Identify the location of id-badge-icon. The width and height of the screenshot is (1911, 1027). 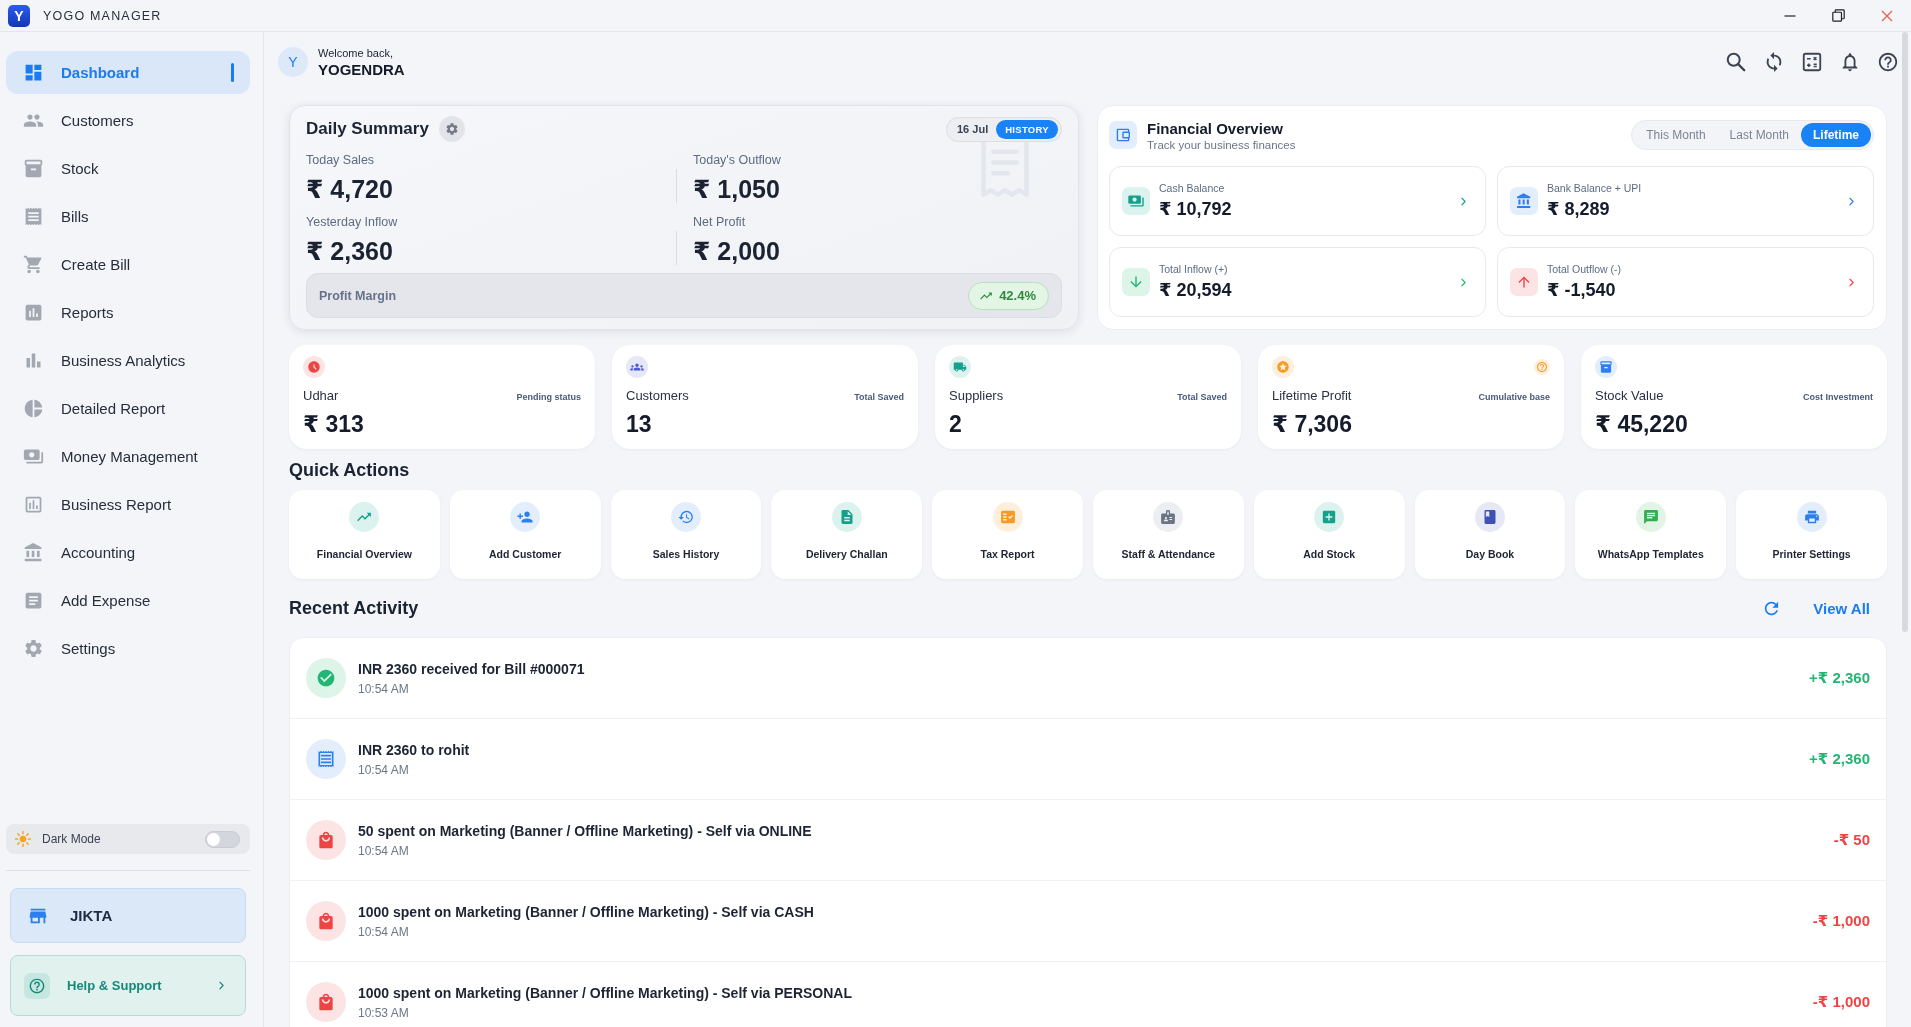
(1168, 517).